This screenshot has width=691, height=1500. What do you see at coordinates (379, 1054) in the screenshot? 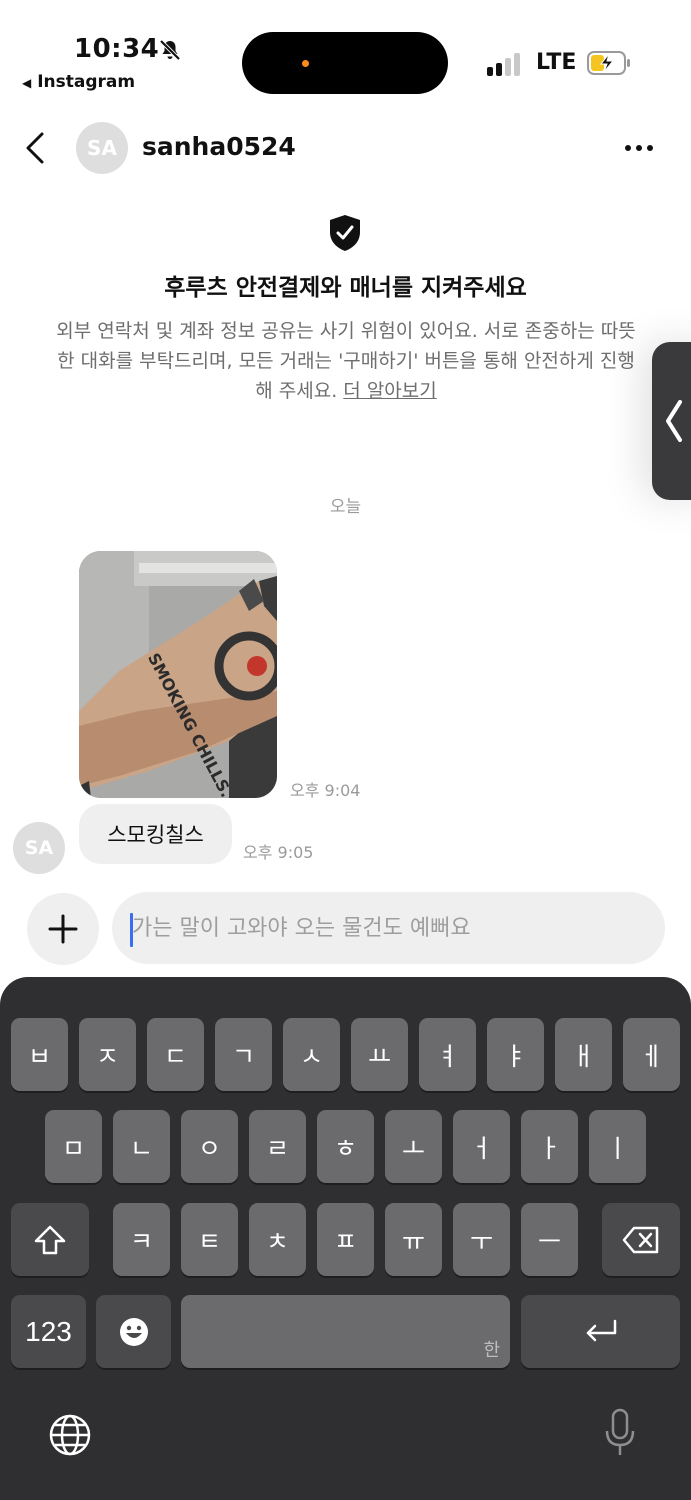
I see `key: ㅛ` at bounding box center [379, 1054].